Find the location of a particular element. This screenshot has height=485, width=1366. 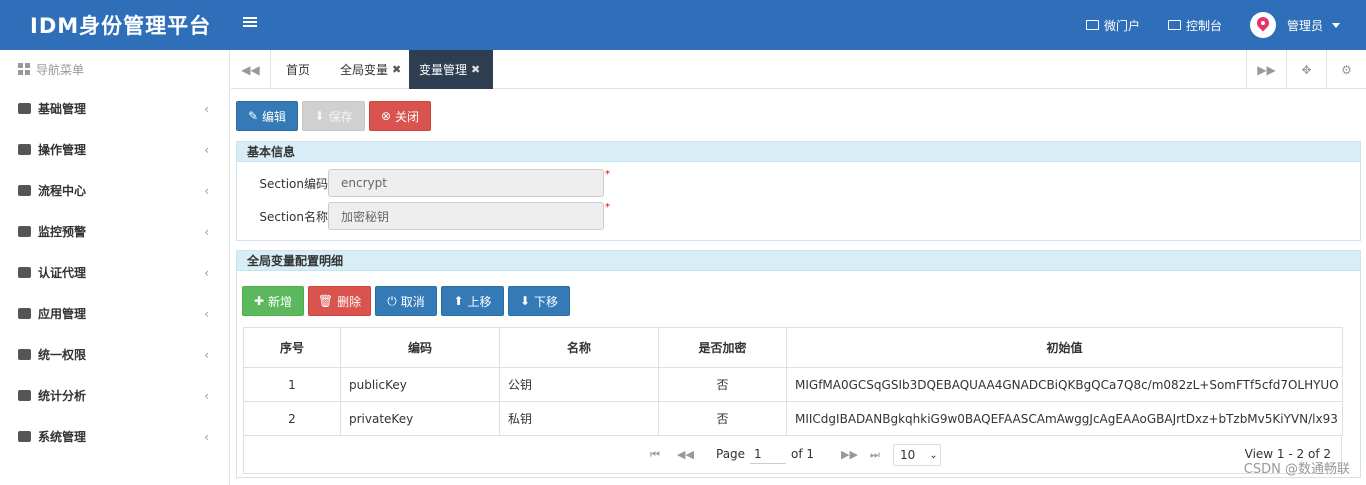

sidebar-item-label: 认证代理 is located at coordinates (62, 273).